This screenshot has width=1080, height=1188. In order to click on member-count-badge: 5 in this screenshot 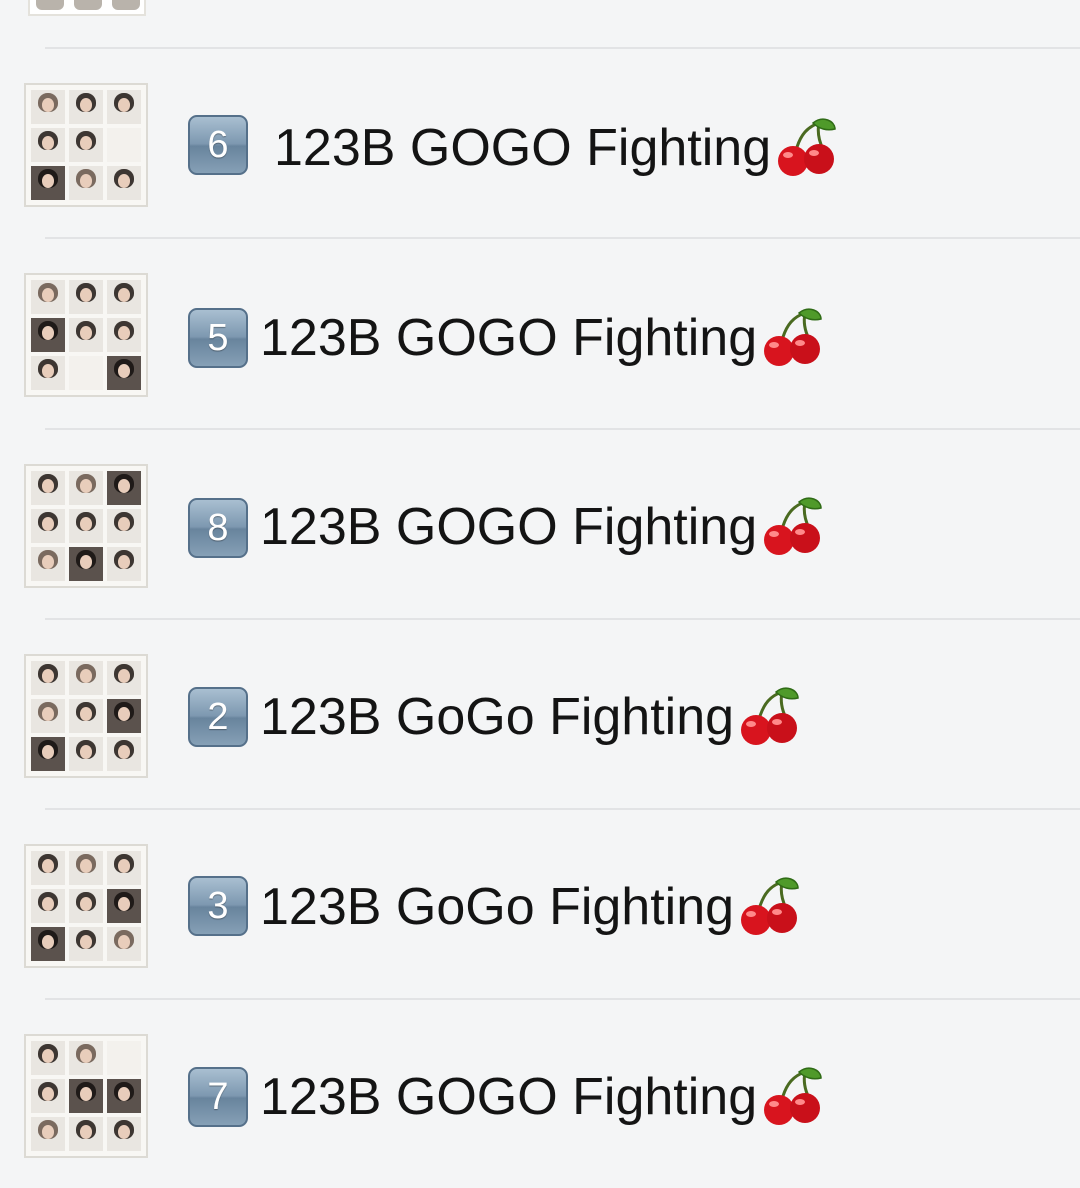, I will do `click(218, 338)`.